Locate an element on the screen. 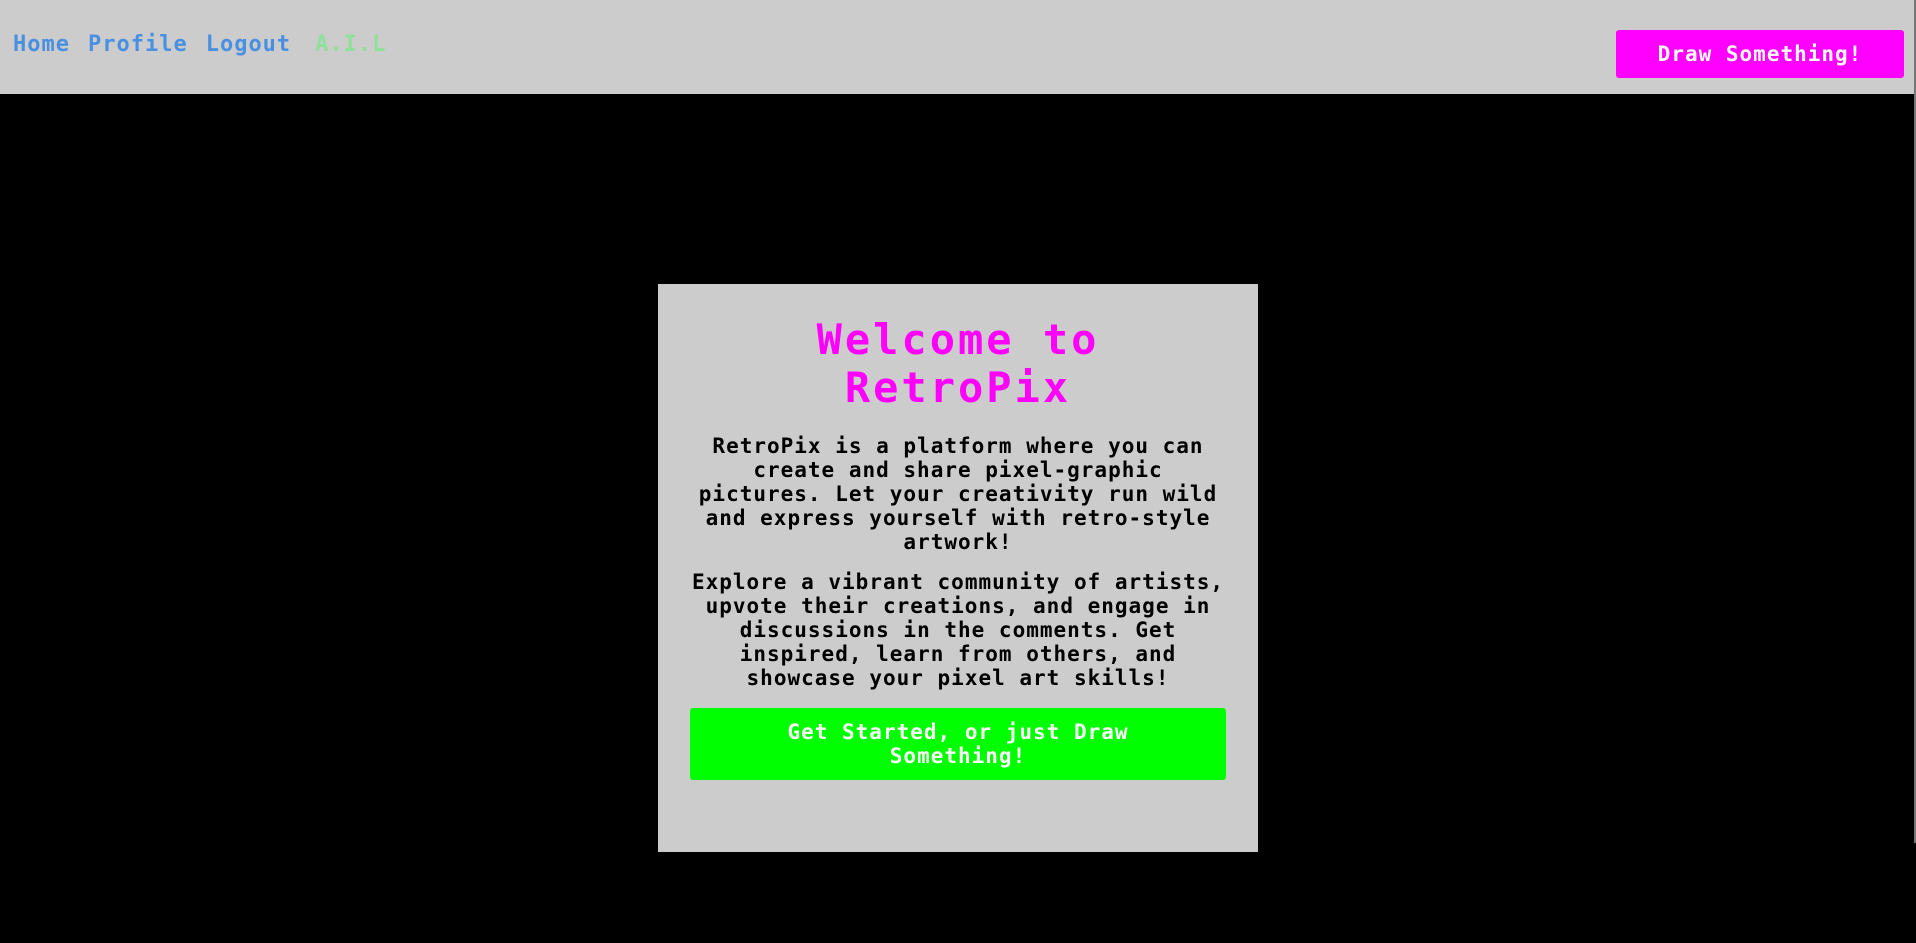  get-started-button: Get Started, or just Draw Something! is located at coordinates (958, 744).